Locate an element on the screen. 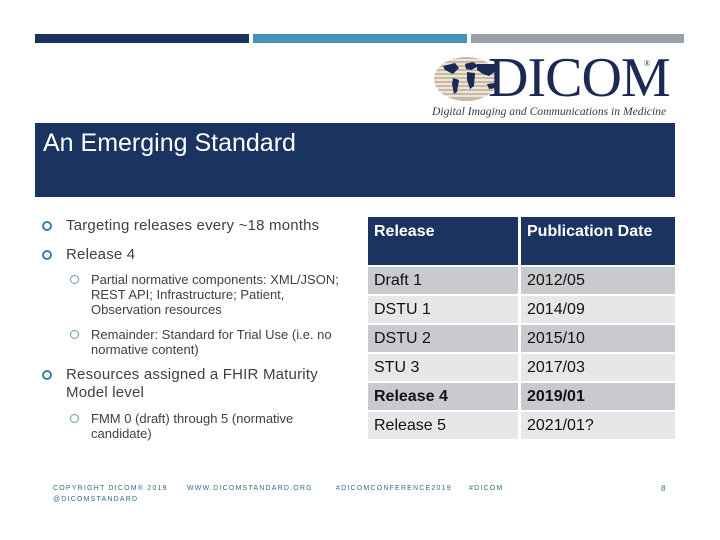 This screenshot has height=540, width=720. cell-publication-date: 2017/03 is located at coordinates (598, 367).